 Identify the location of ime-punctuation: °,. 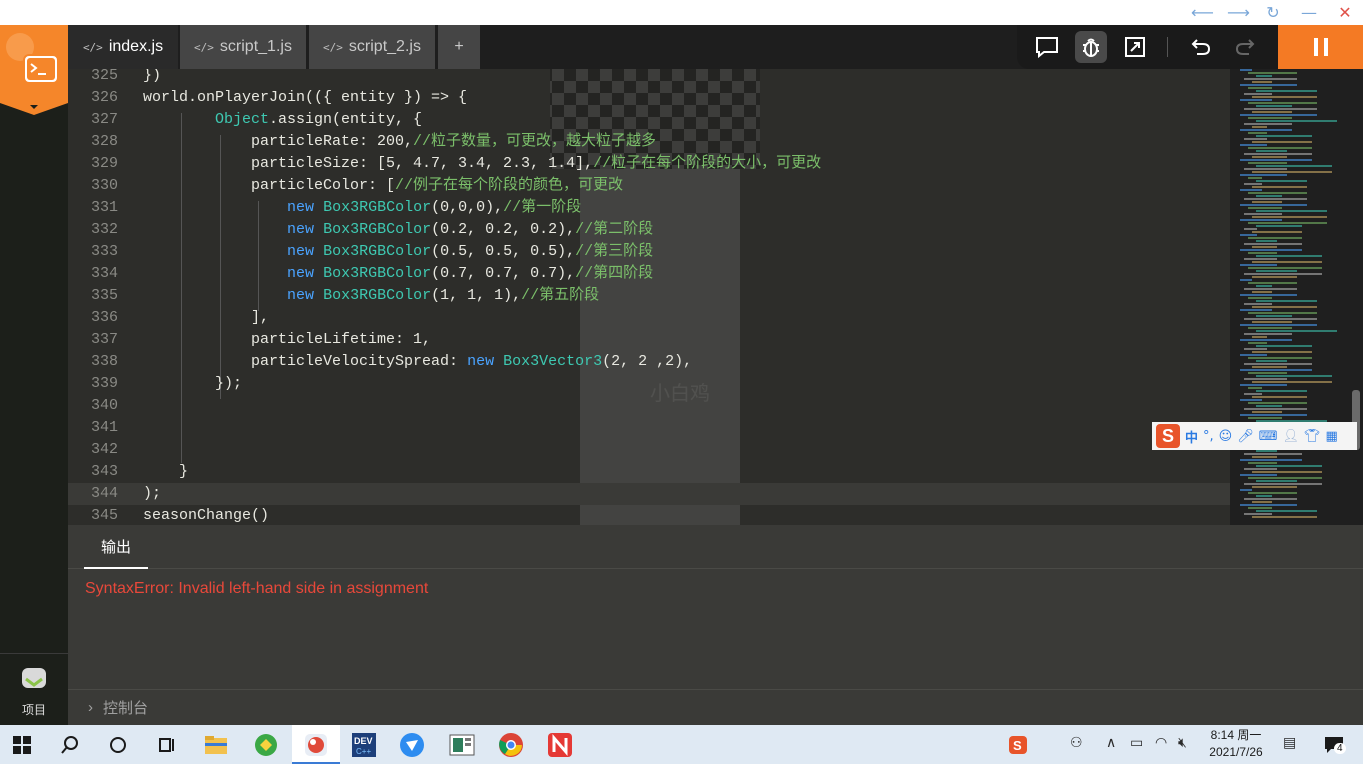
(1208, 436).